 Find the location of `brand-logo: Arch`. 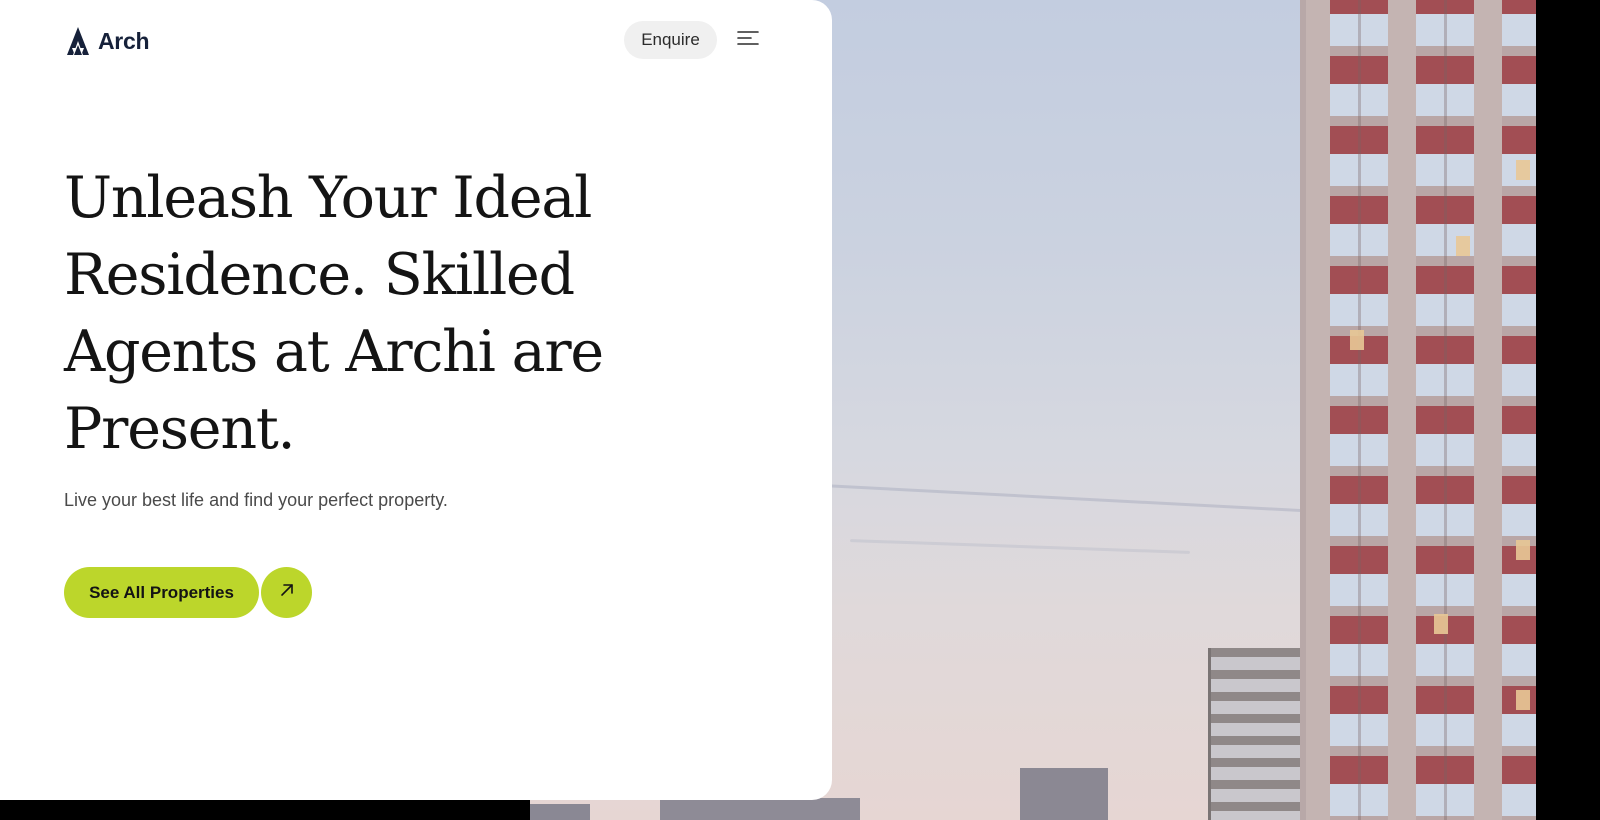

brand-logo: Arch is located at coordinates (107, 41).